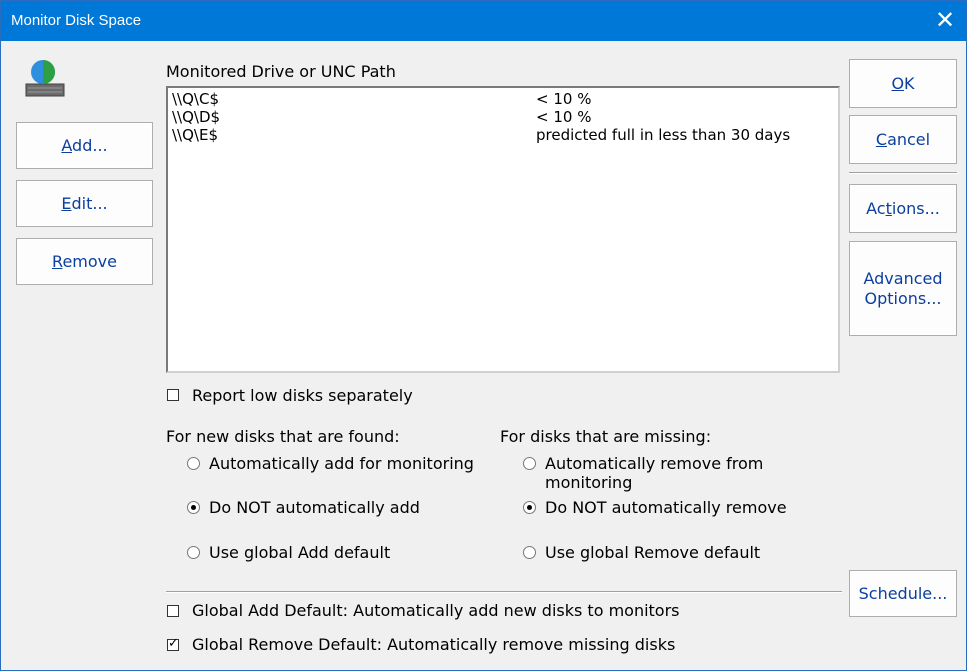 This screenshot has width=967, height=671. I want to click on new-disks-heading: For new disks that are found:, so click(283, 436).